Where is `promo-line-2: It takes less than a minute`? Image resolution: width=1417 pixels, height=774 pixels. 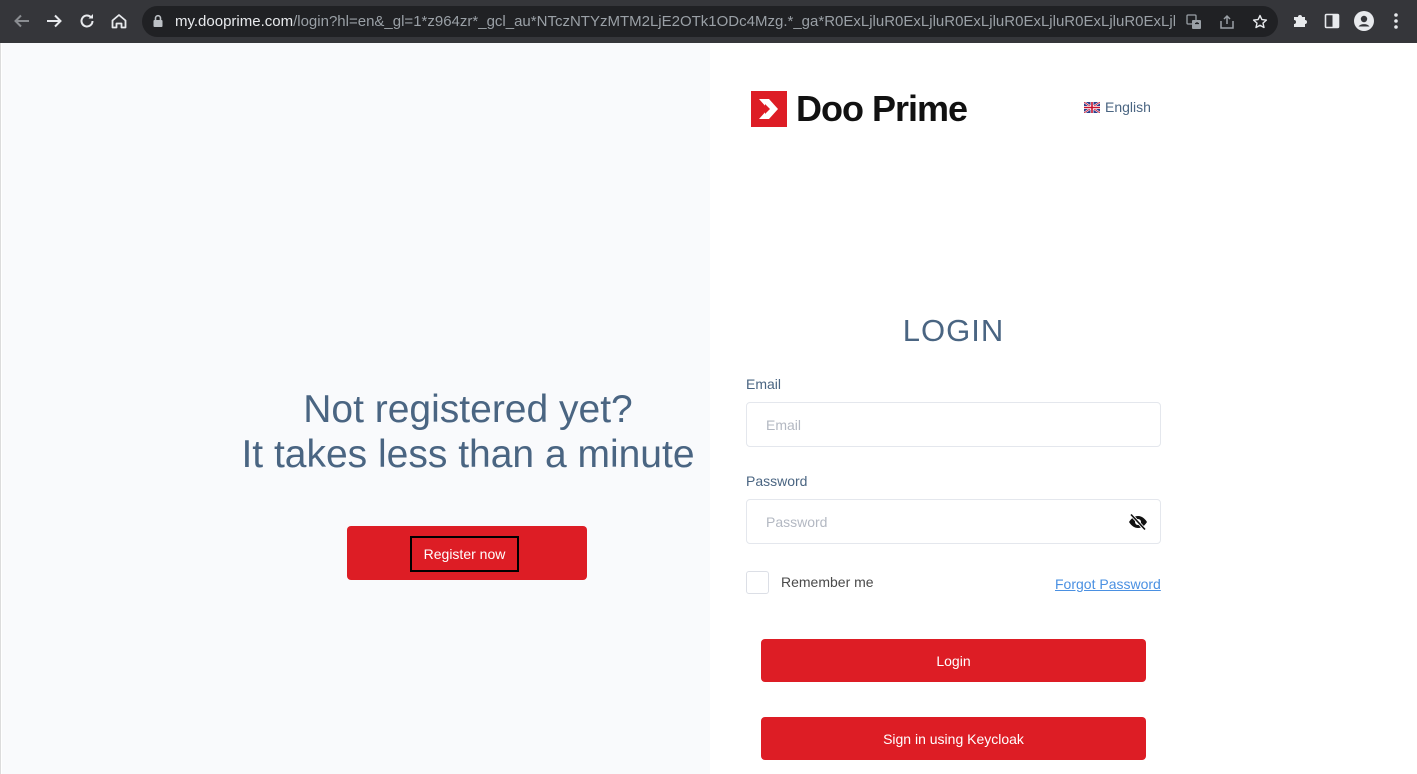 promo-line-2: It takes less than a minute is located at coordinates (468, 454).